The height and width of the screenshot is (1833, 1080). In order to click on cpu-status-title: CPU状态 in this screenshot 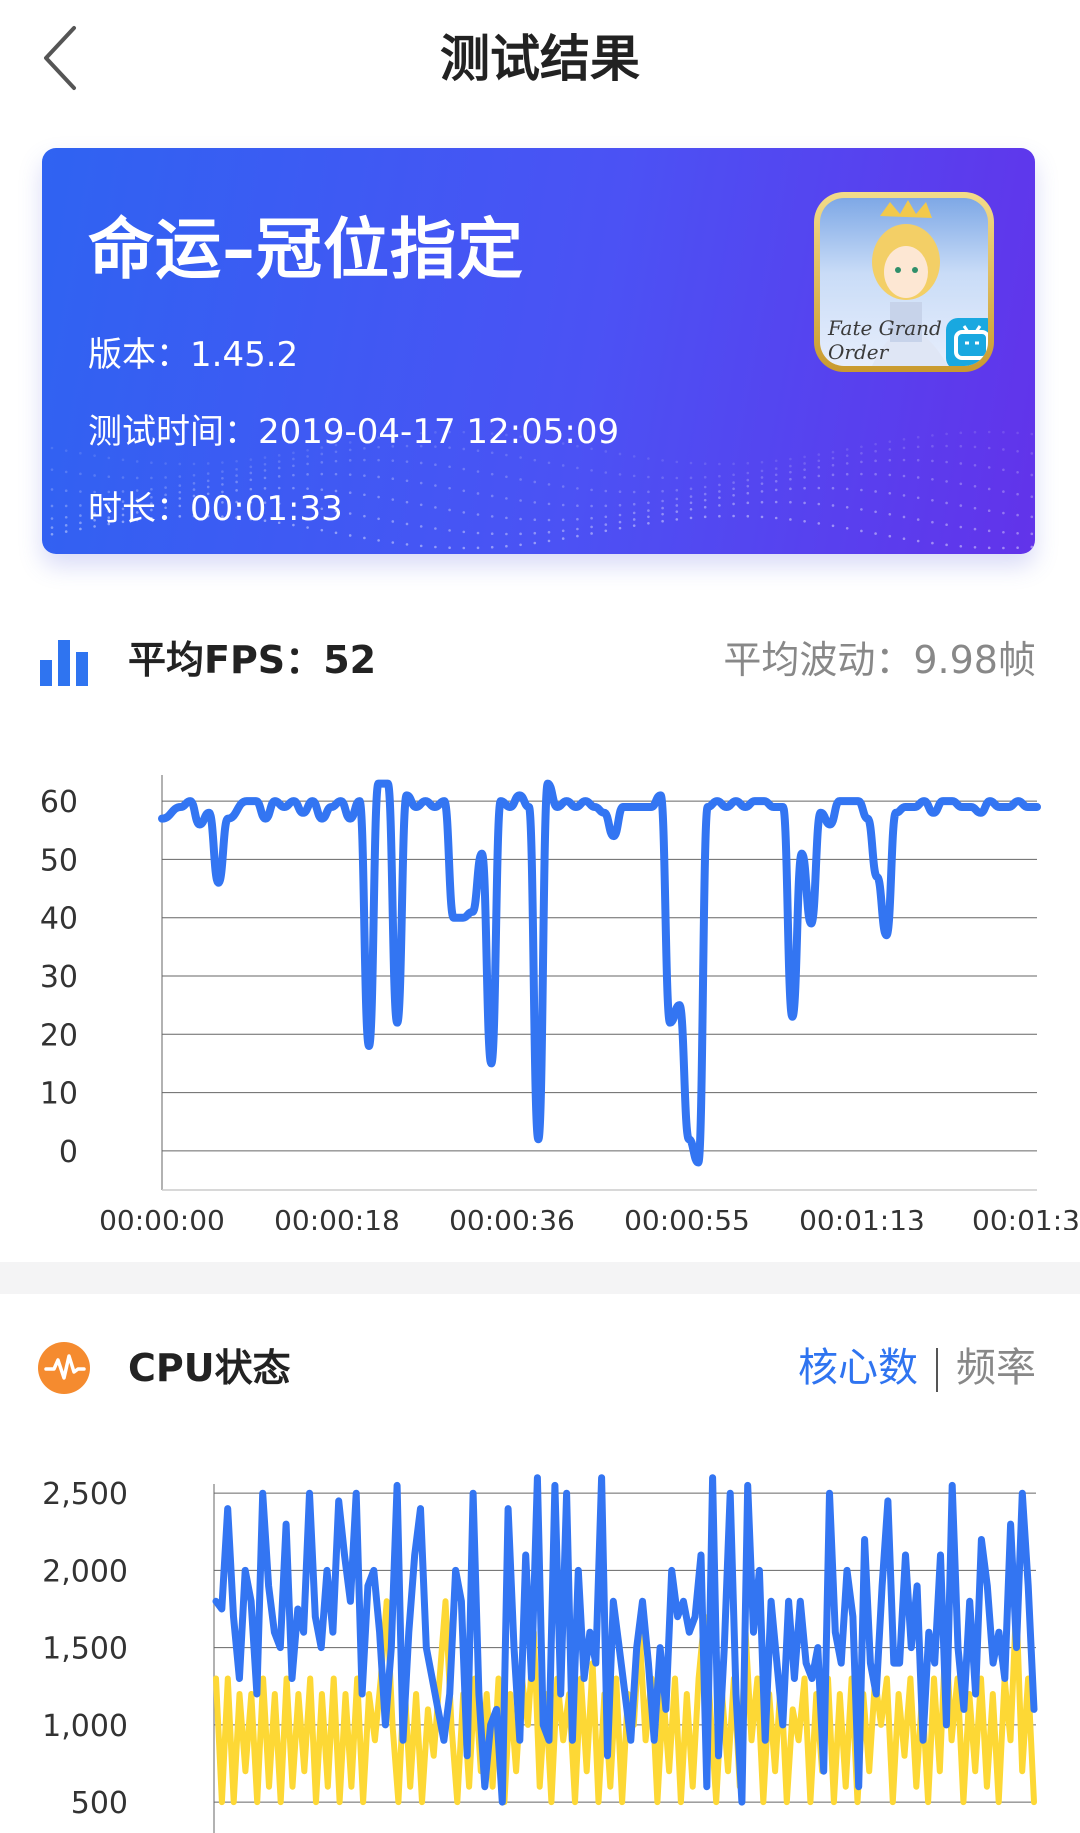, I will do `click(209, 1368)`.